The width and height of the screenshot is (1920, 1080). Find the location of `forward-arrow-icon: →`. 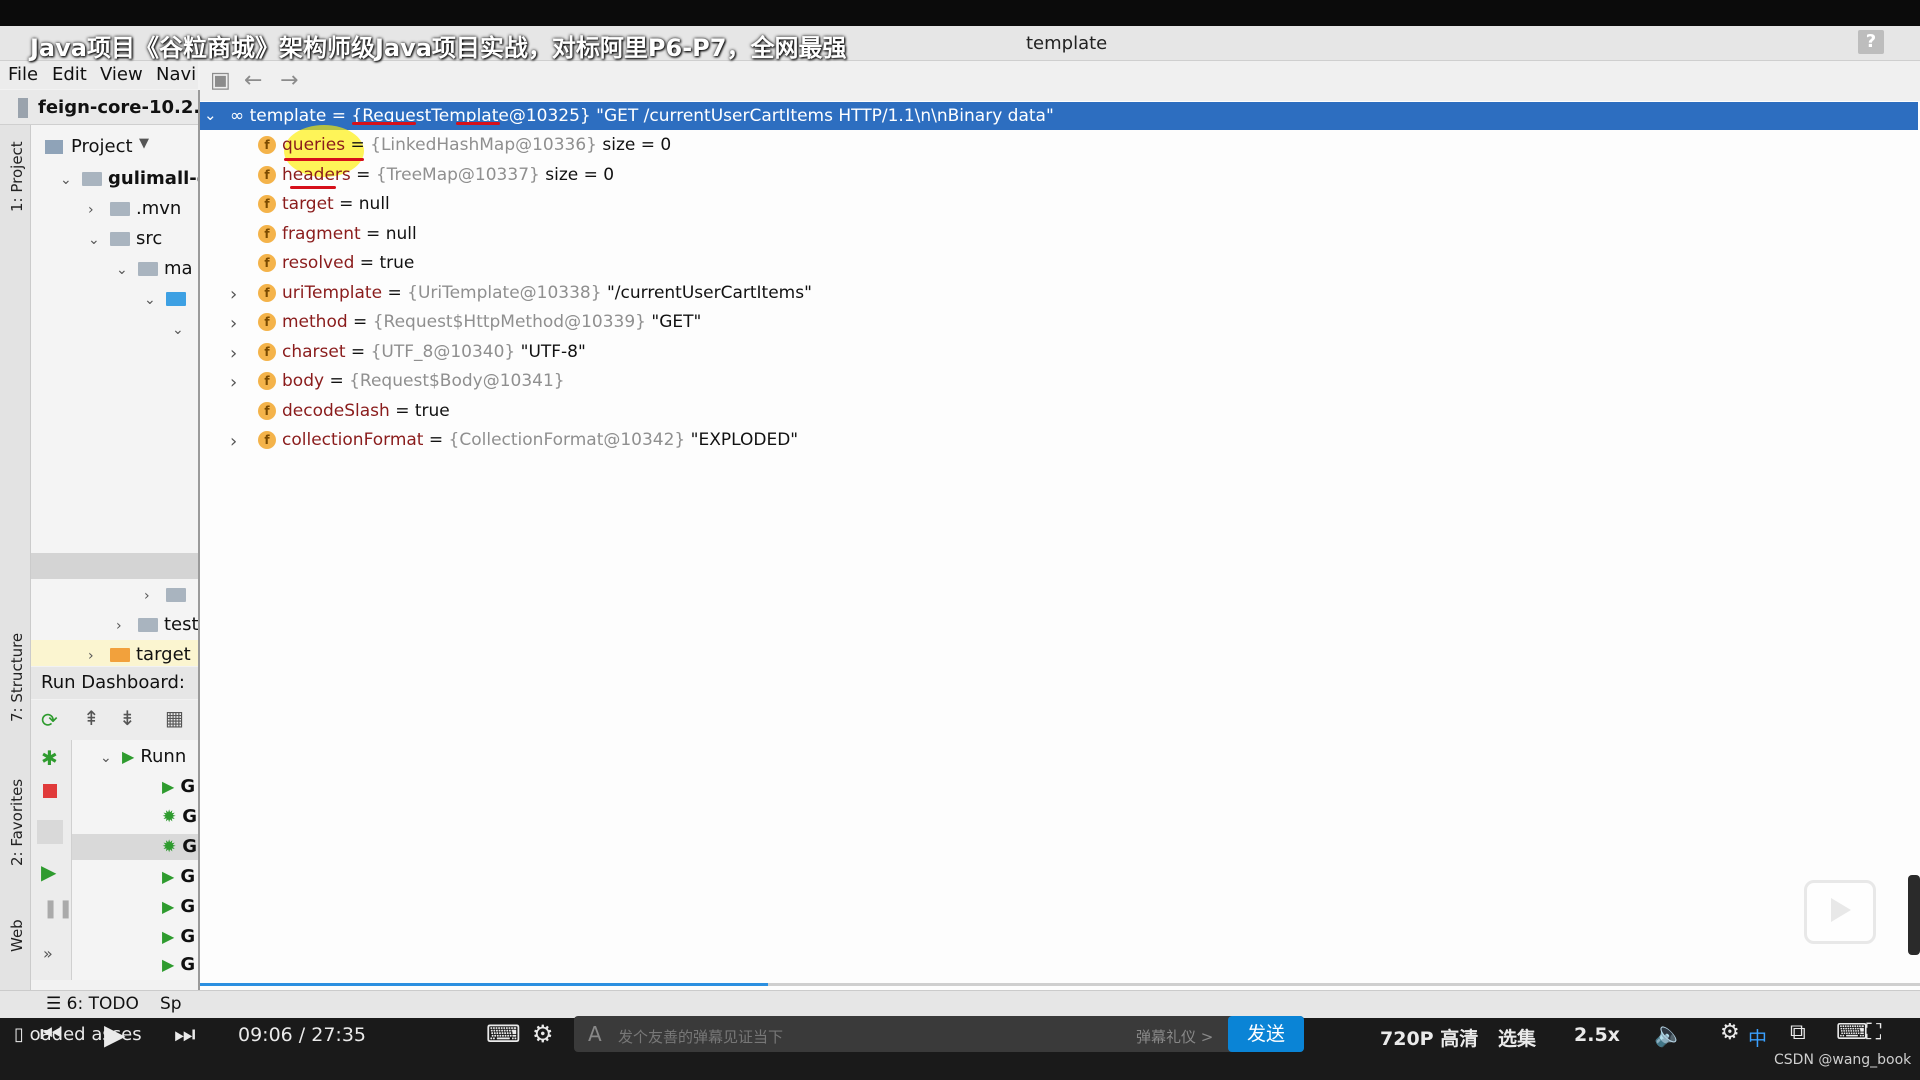

forward-arrow-icon: → is located at coordinates (289, 80).